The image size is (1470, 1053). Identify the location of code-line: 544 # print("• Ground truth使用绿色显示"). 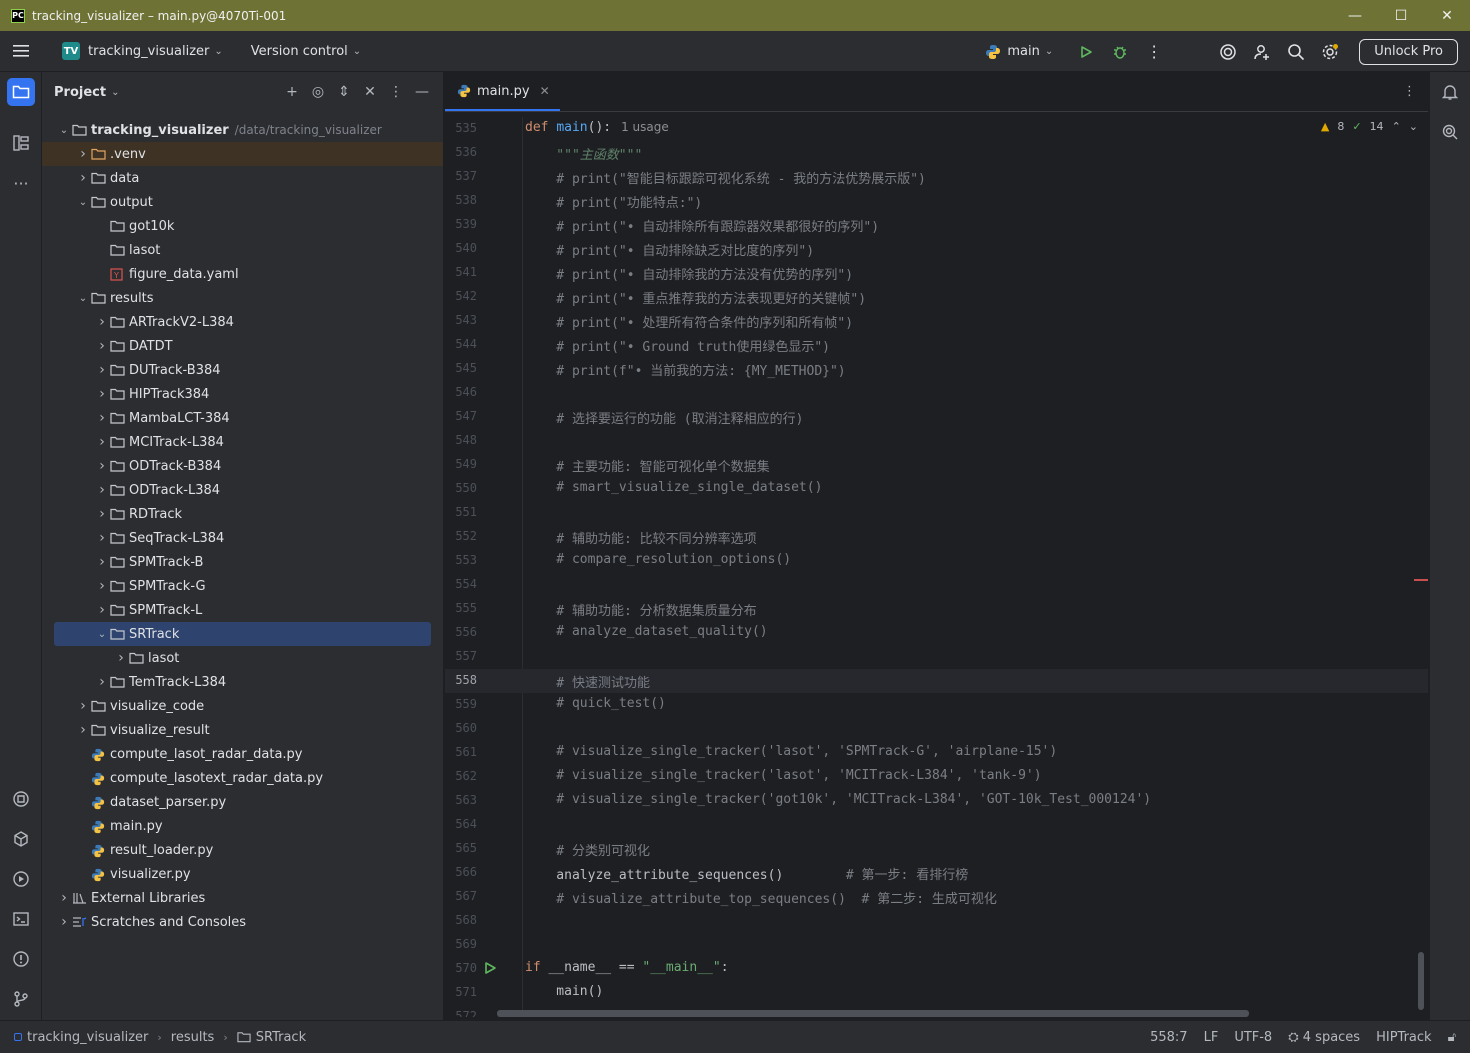
(936, 345).